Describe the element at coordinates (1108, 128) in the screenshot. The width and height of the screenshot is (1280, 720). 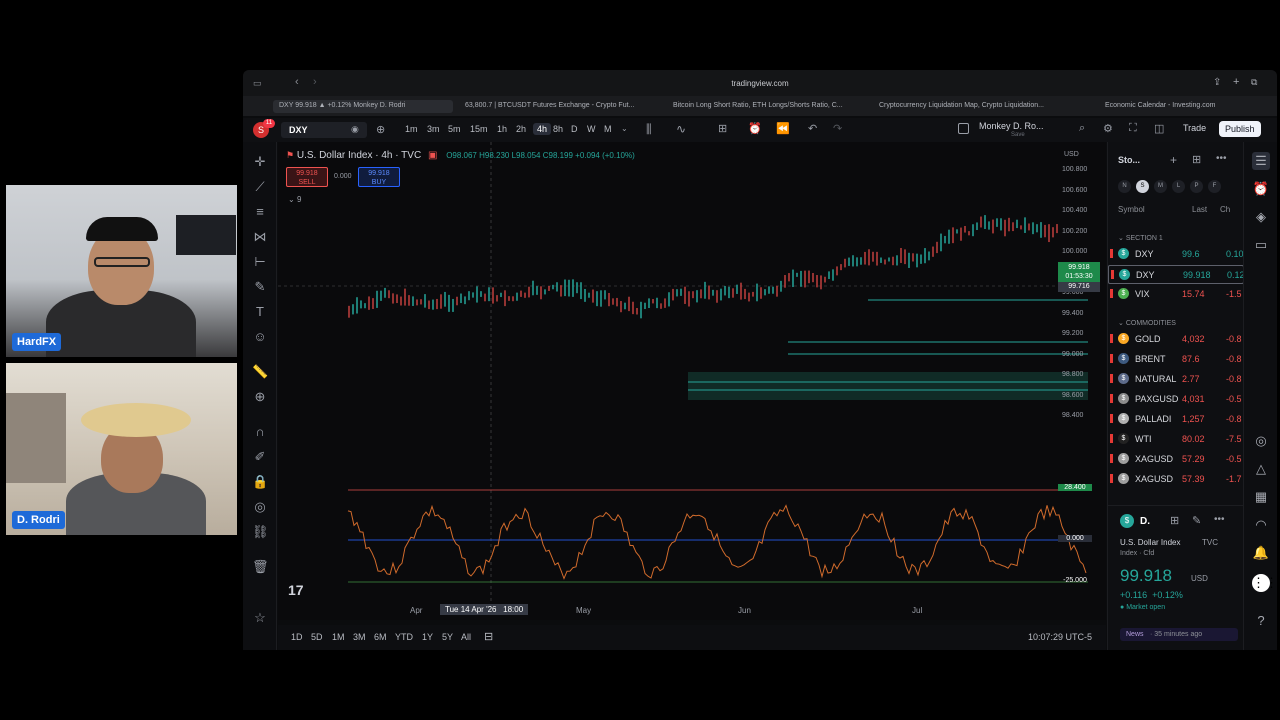
I see `settings-icon: ⚙` at that location.